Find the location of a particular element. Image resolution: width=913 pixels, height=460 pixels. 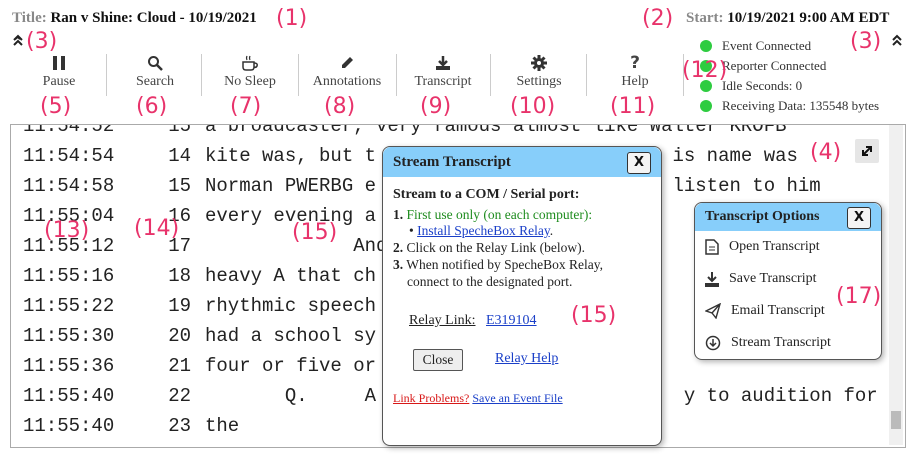

question-icon: ? is located at coordinates (635, 63).